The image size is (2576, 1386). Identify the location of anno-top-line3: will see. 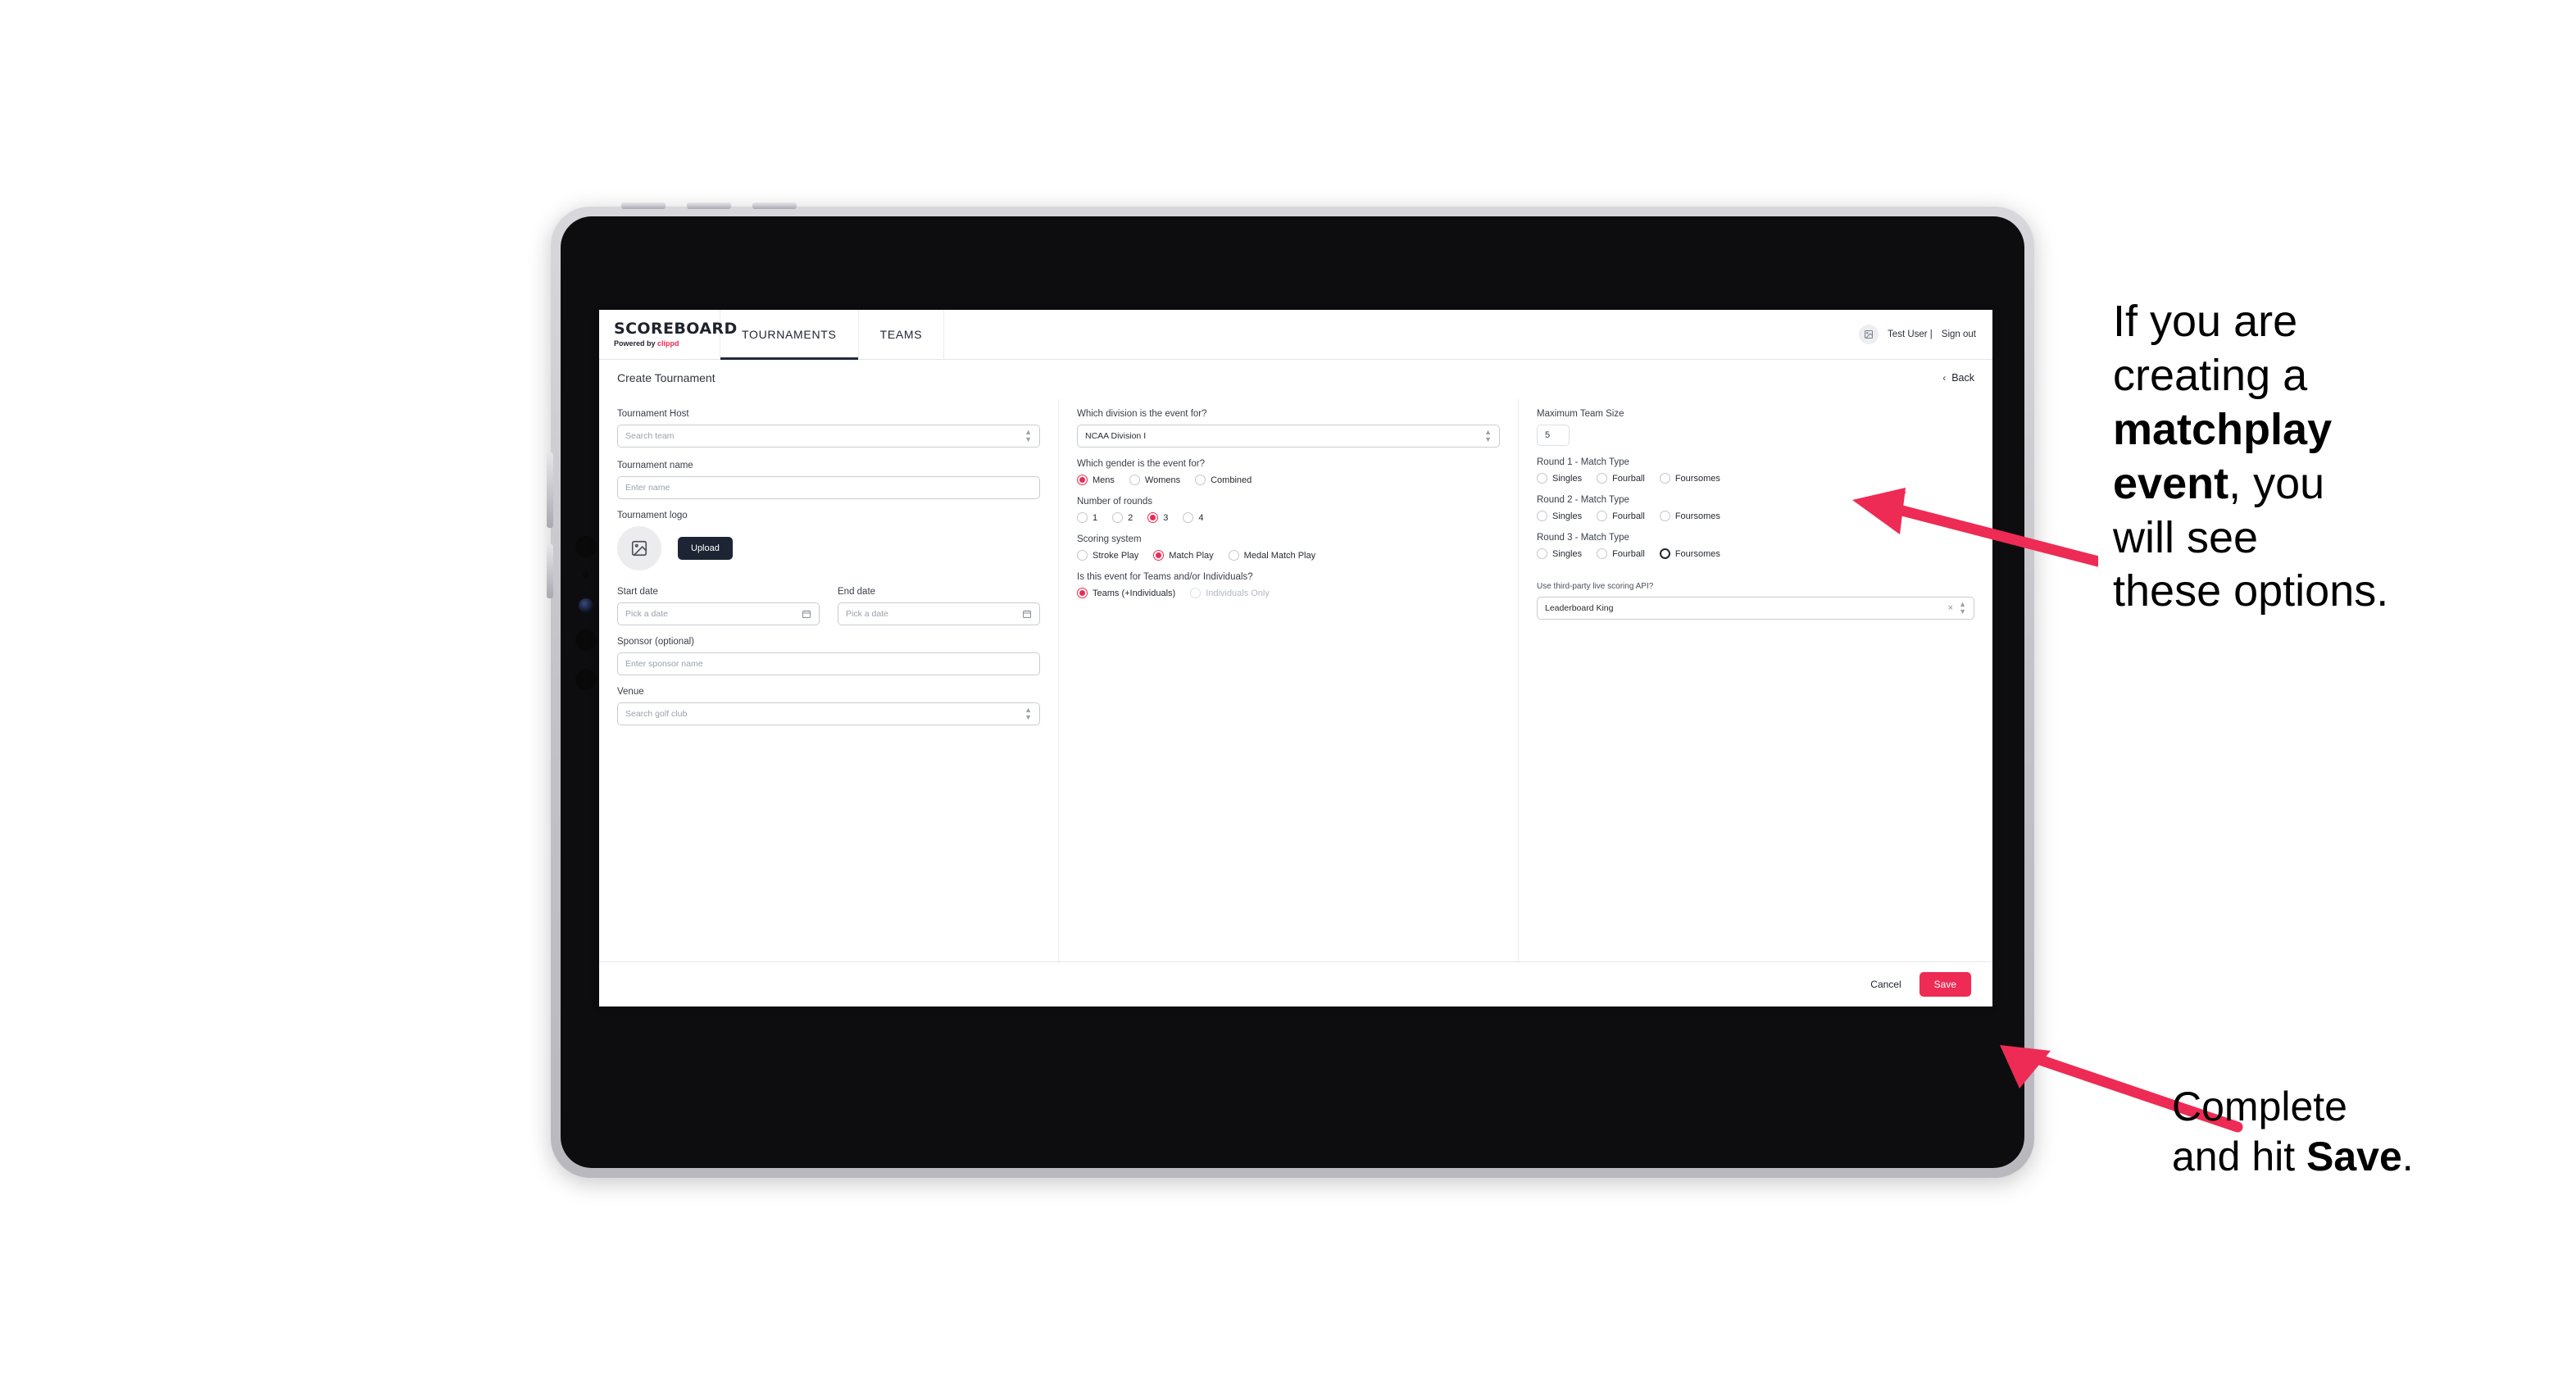
(2186, 537).